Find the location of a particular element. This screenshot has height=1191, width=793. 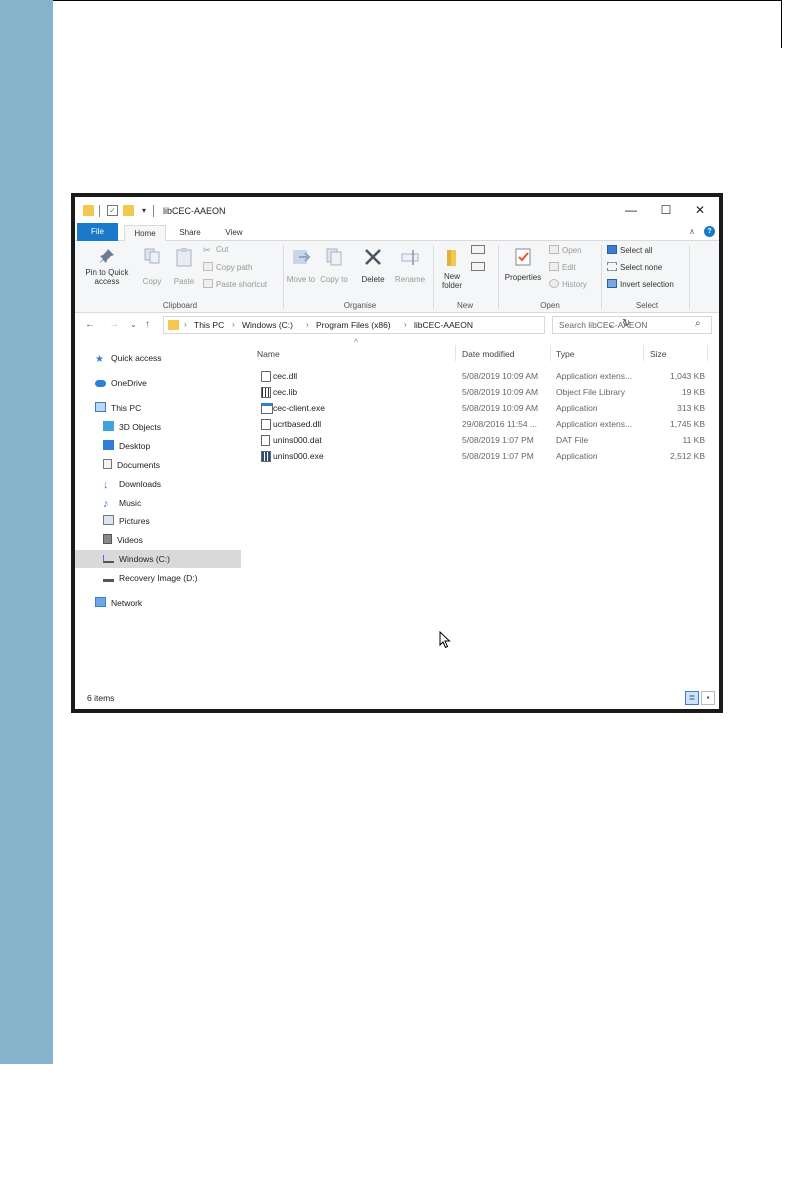

invert-selection-label: Invert selection is located at coordinates (647, 284).